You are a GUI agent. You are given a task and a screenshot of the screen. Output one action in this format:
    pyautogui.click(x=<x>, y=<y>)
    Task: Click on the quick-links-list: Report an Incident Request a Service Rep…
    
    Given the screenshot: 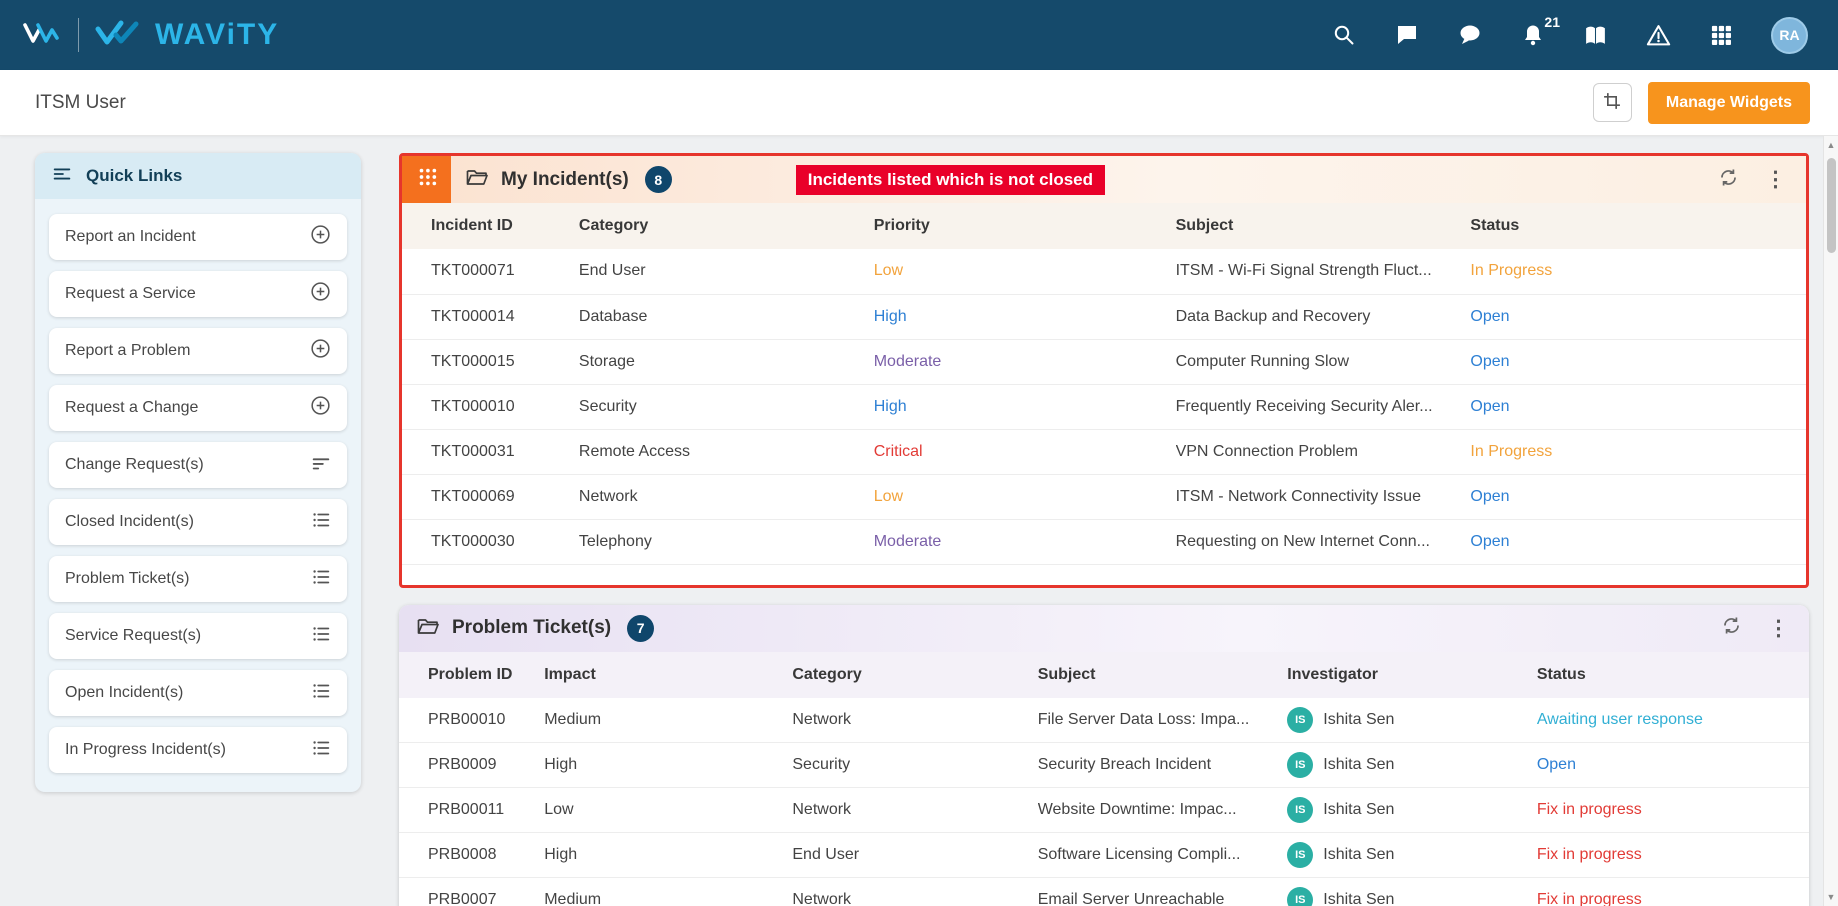 What is the action you would take?
    pyautogui.click(x=198, y=495)
    